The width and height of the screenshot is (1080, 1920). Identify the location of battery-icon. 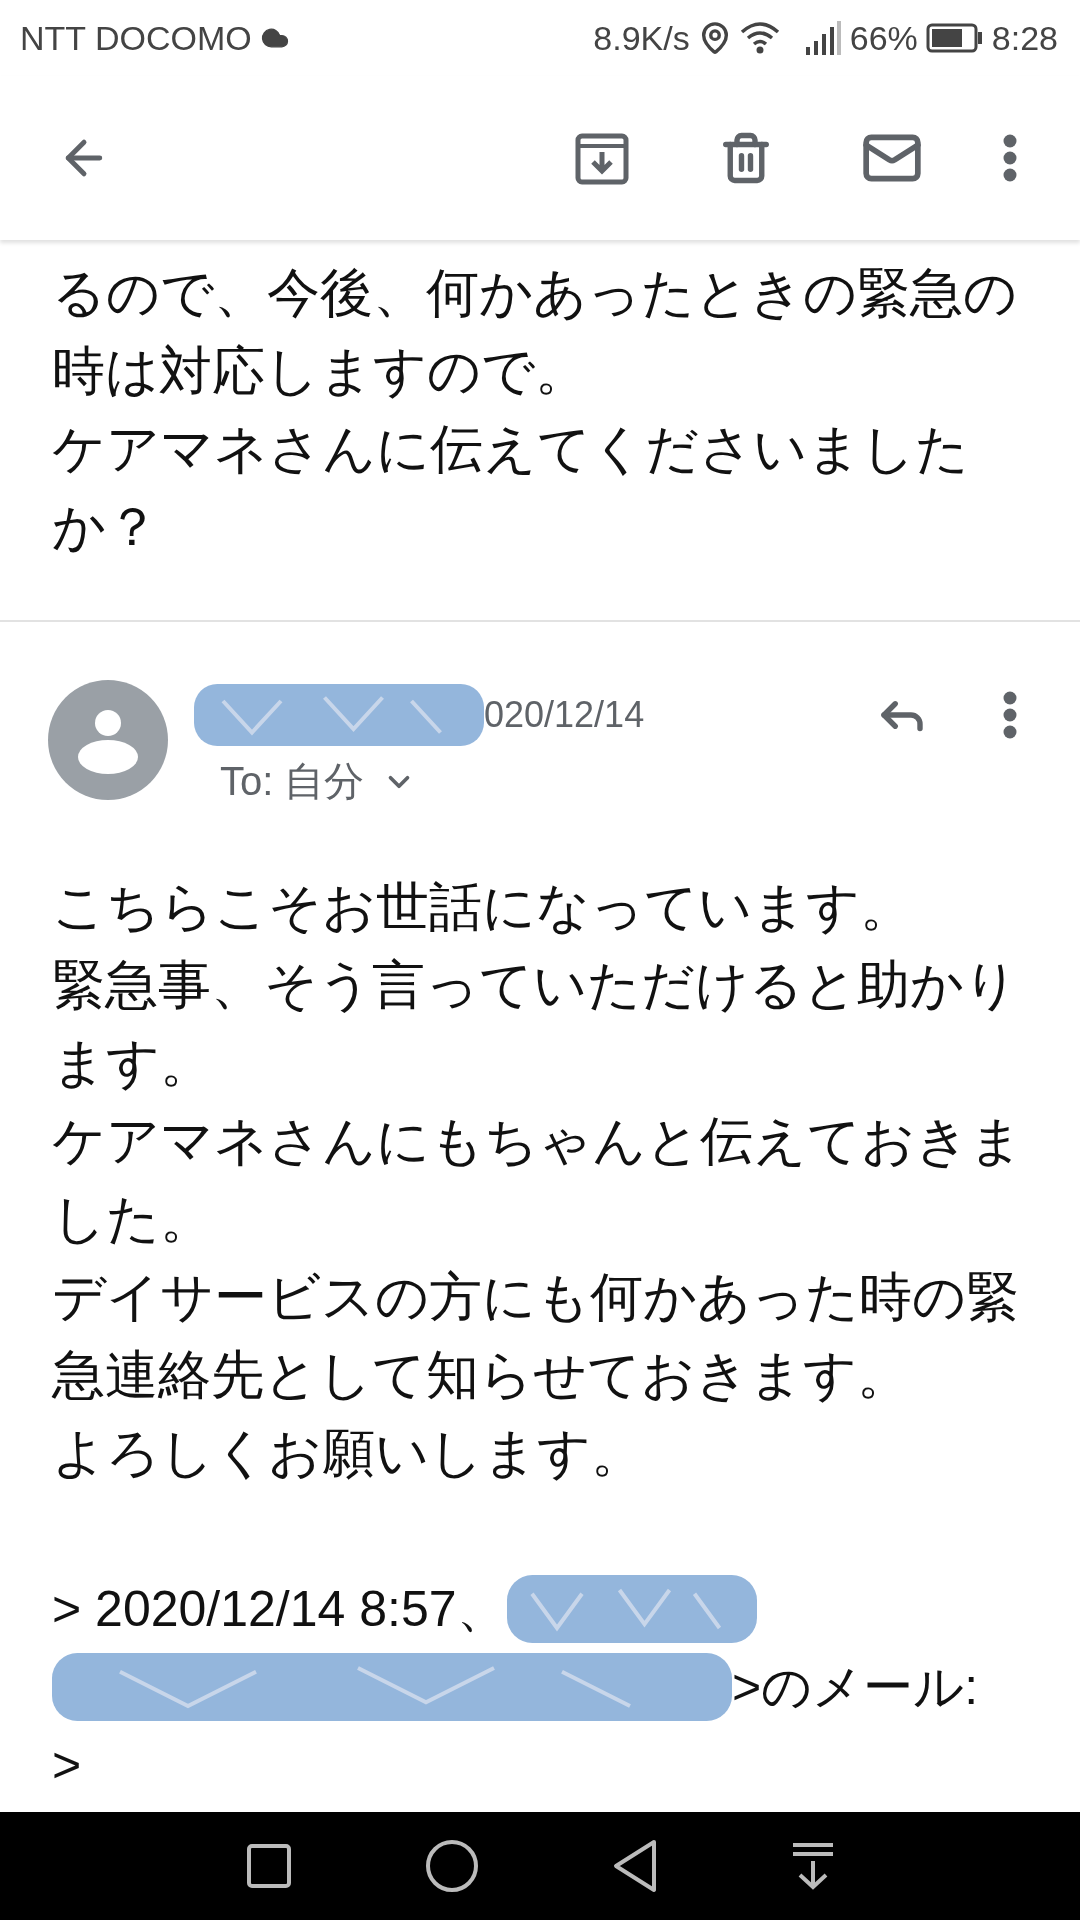
(954, 38).